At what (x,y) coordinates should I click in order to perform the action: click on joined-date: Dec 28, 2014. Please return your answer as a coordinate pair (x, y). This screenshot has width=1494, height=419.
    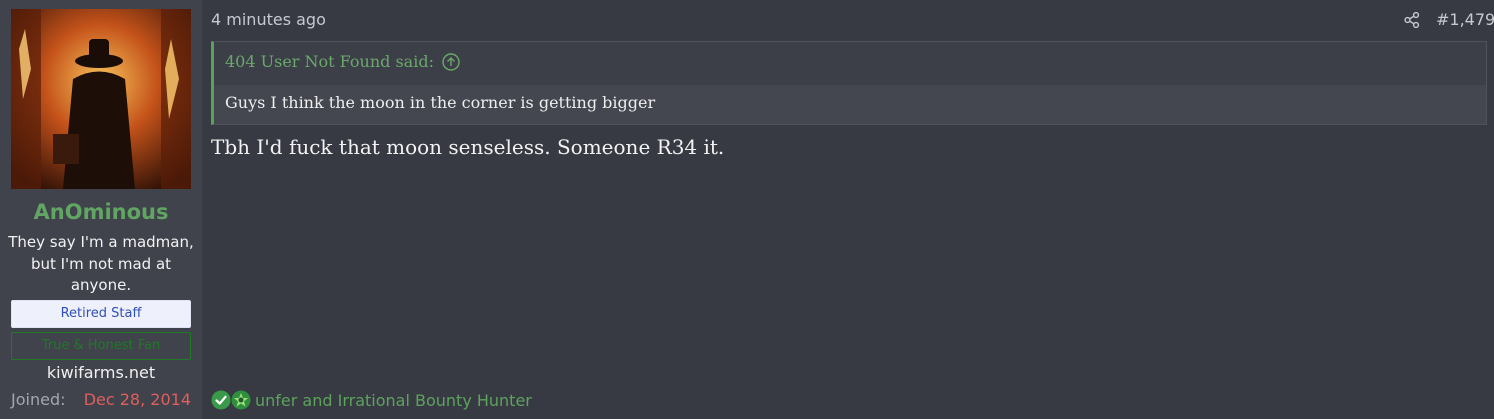
    Looking at the image, I should click on (137, 399).